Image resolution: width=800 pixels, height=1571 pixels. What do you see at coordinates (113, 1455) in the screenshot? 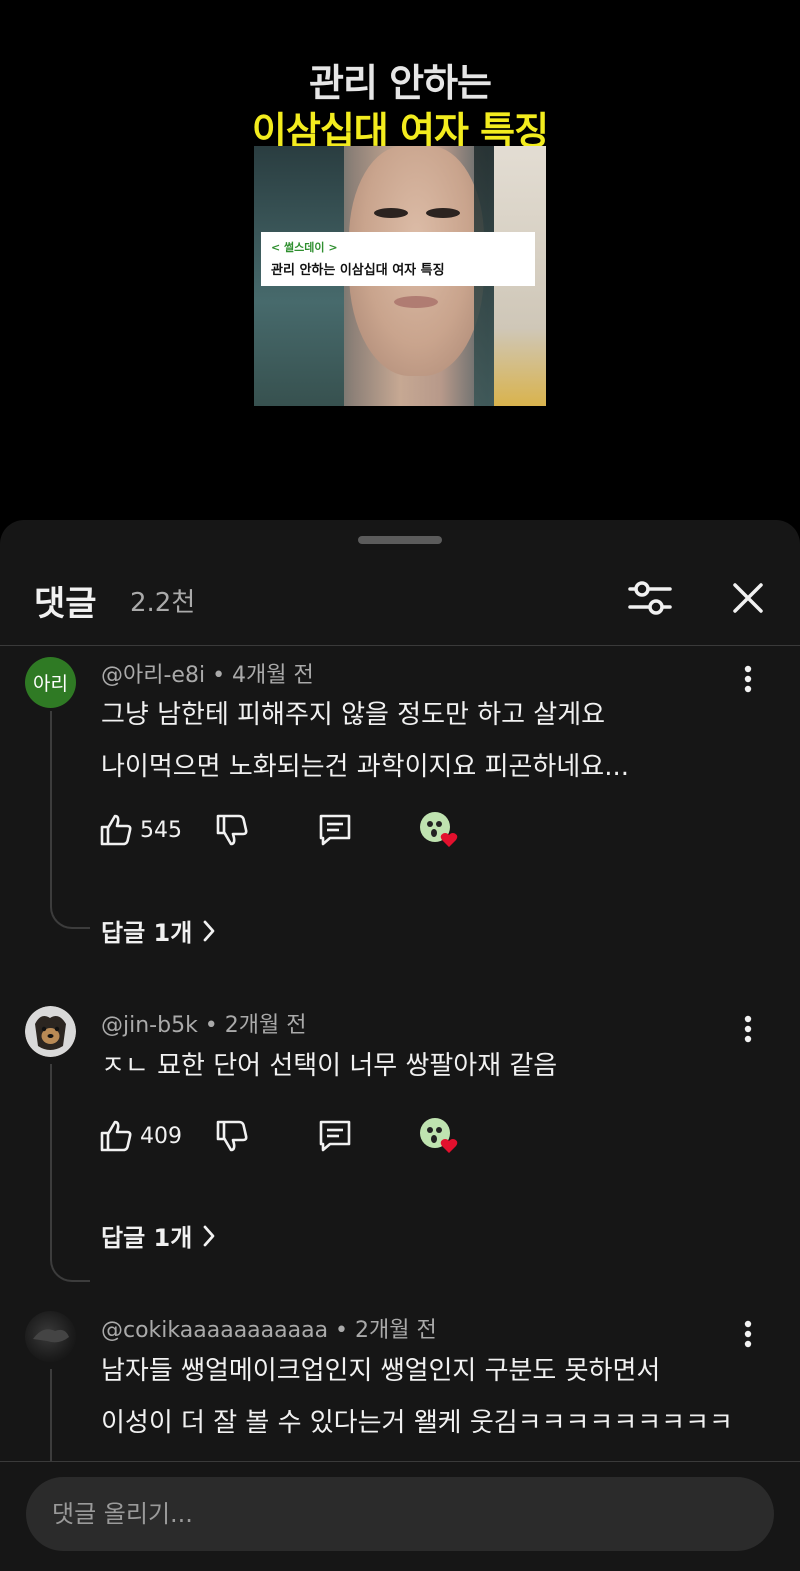
I see `comment-text-line: ㅋ` at bounding box center [113, 1455].